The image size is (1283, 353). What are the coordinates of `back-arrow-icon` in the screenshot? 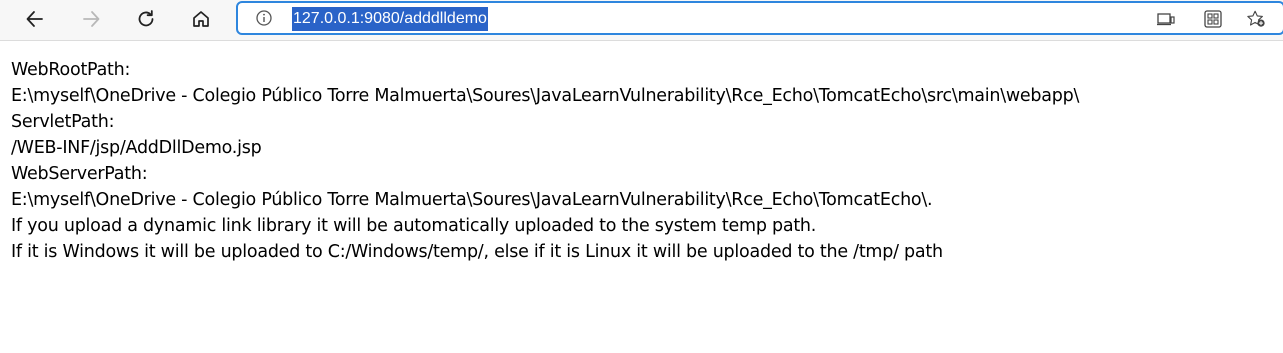 It's located at (34, 19).